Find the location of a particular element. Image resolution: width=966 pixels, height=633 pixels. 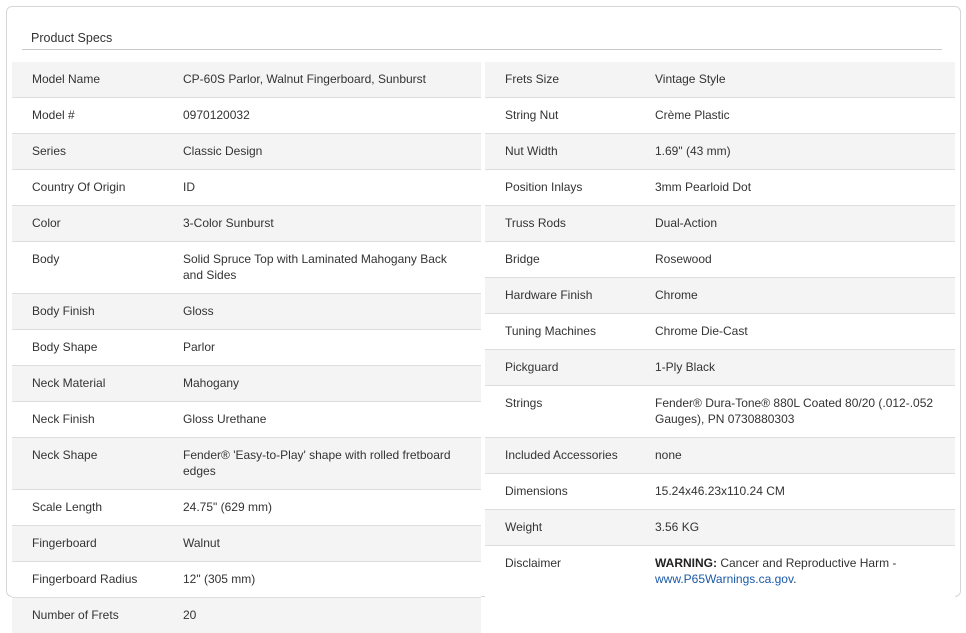

spec-label: Color is located at coordinates (46, 223).